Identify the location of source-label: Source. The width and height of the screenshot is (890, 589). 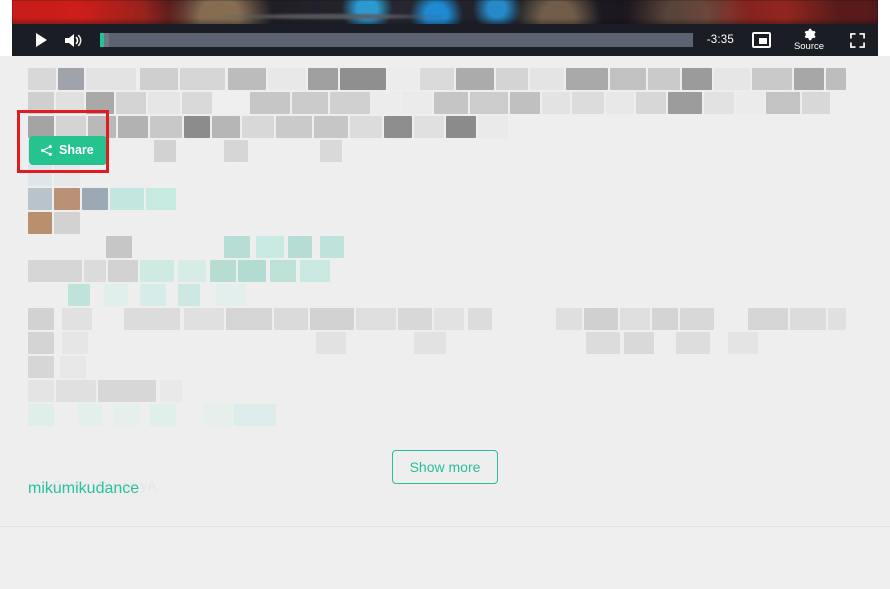
(809, 46).